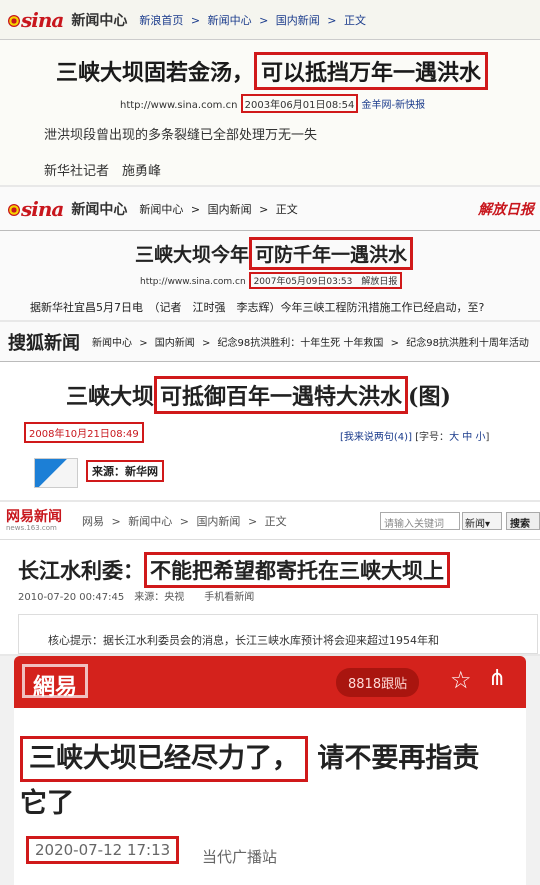 The height and width of the screenshot is (885, 540). Describe the element at coordinates (44, 342) in the screenshot. I see `sohu-news-logo: 搜狐新闻` at that location.